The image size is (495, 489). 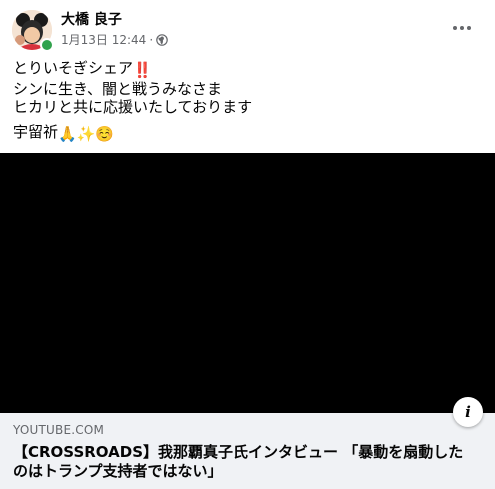 What do you see at coordinates (133, 107) in the screenshot?
I see `post-line-3: ヒカリと共に応援いたしております` at bounding box center [133, 107].